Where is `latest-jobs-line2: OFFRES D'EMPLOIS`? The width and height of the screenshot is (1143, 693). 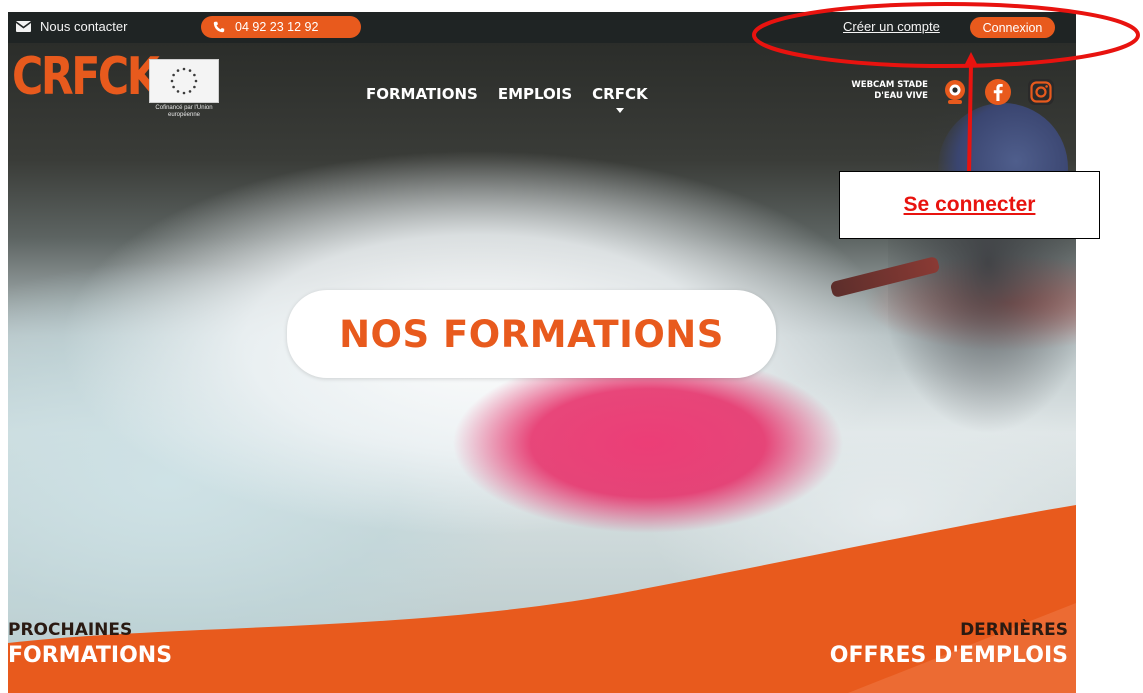 latest-jobs-line2: OFFRES D'EMPLOIS is located at coordinates (948, 655).